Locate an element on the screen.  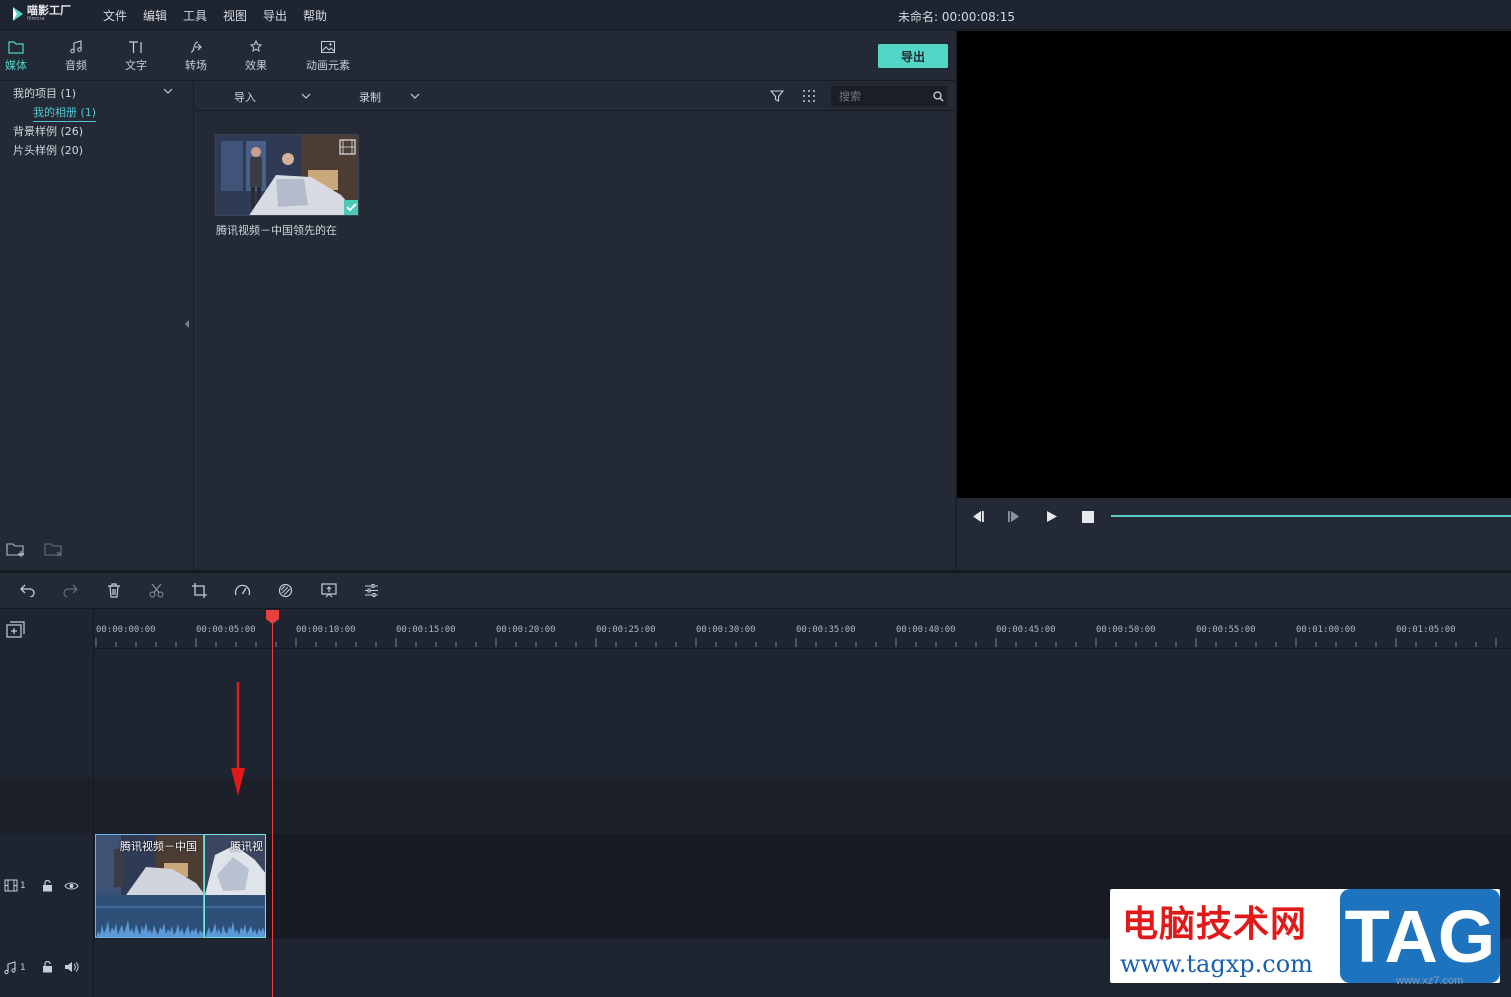
watermark-sub: www.xz7.com is located at coordinates (1430, 981).